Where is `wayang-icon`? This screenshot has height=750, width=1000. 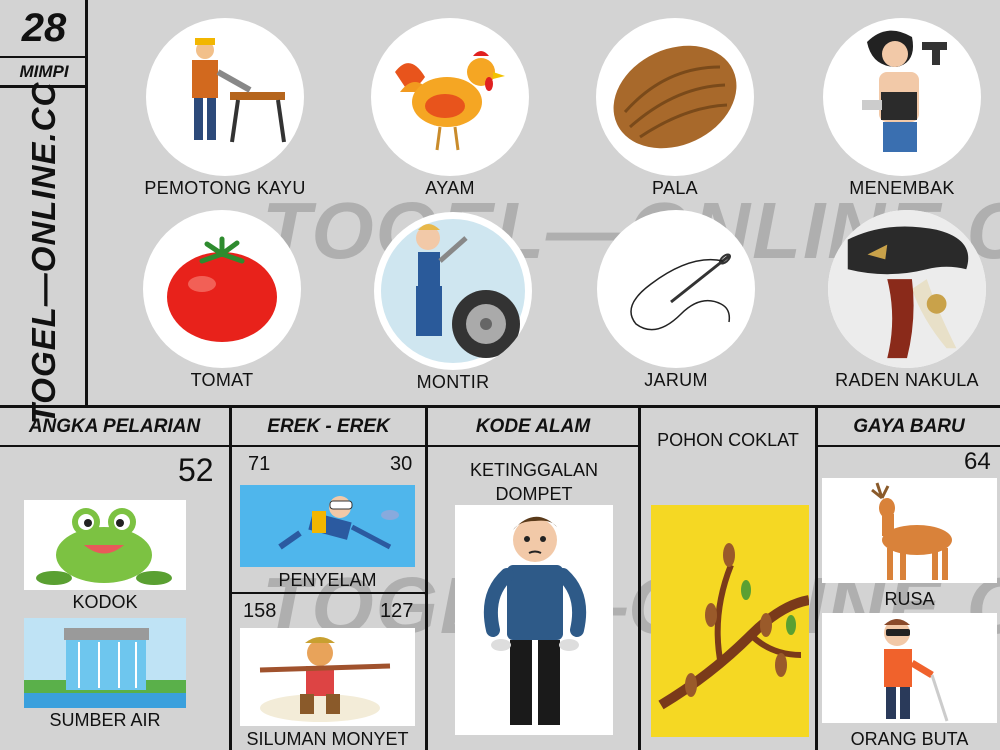 wayang-icon is located at coordinates (907, 289).